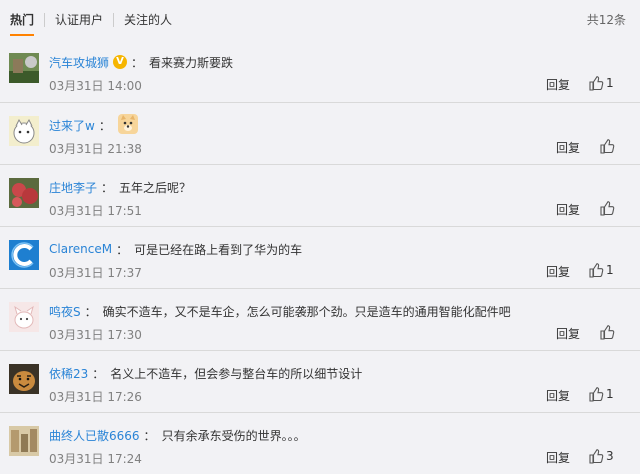  What do you see at coordinates (95, 397) in the screenshot?
I see `comment-time: 03月31日 17:26` at bounding box center [95, 397].